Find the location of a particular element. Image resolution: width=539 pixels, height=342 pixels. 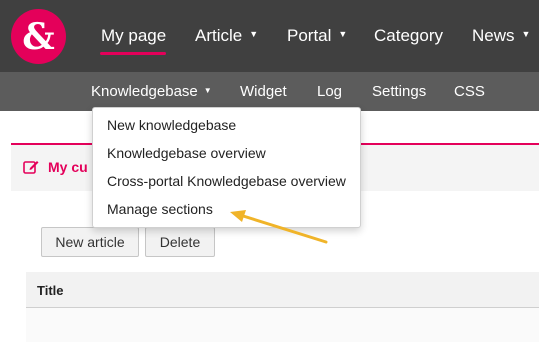

nav-item-label: Portal is located at coordinates (309, 35).